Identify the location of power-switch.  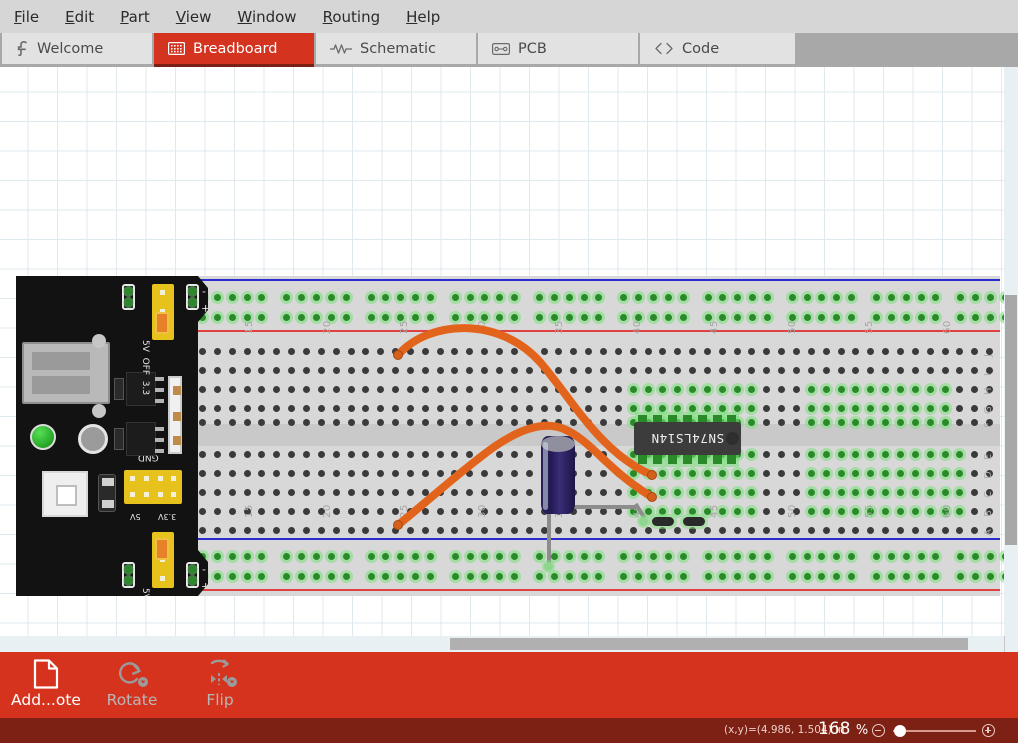
(65, 494).